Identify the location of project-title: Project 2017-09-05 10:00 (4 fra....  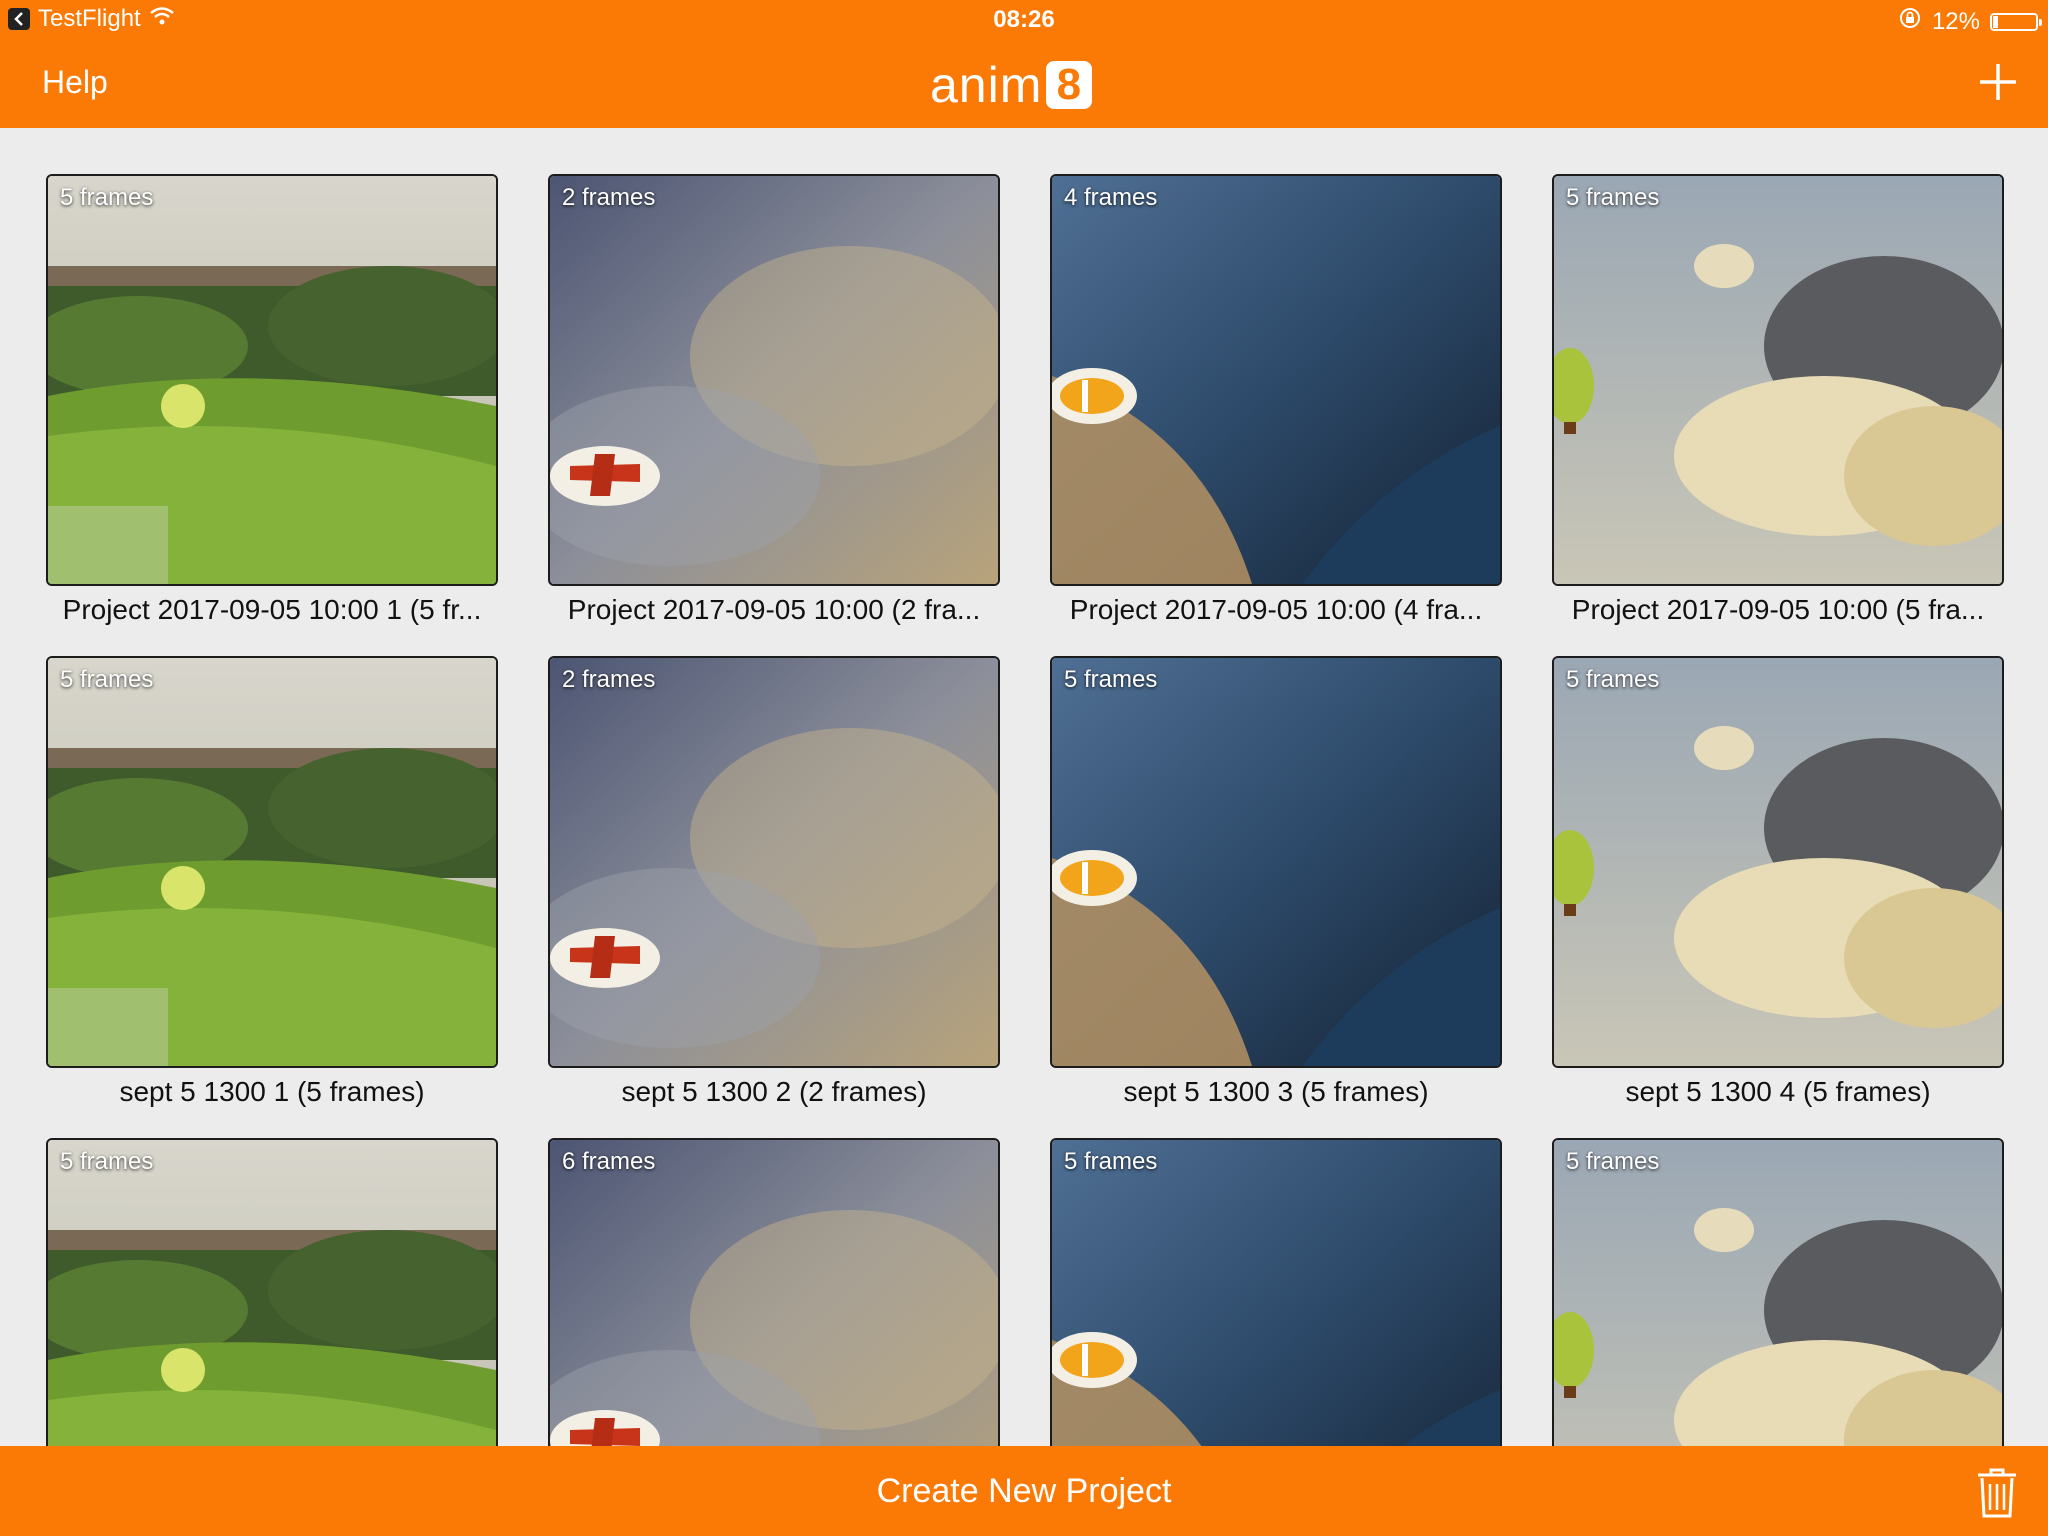
(1276, 610).